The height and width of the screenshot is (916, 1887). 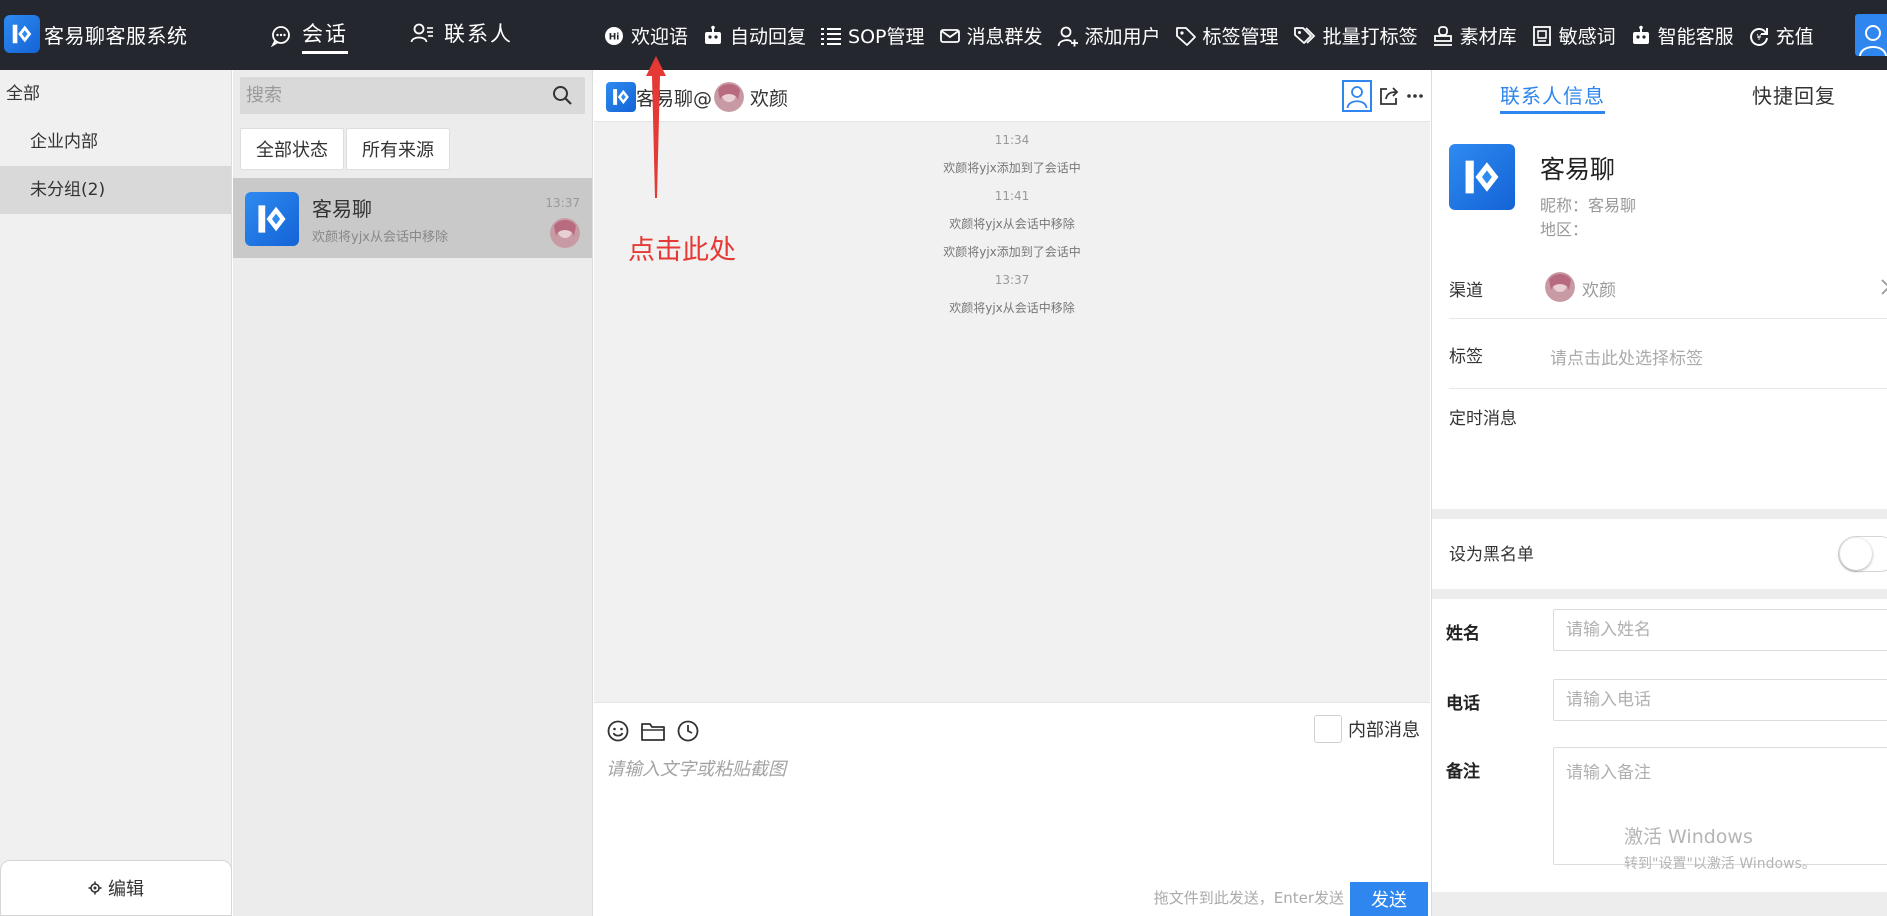 I want to click on name-field-label: 姓名, so click(x=1463, y=634).